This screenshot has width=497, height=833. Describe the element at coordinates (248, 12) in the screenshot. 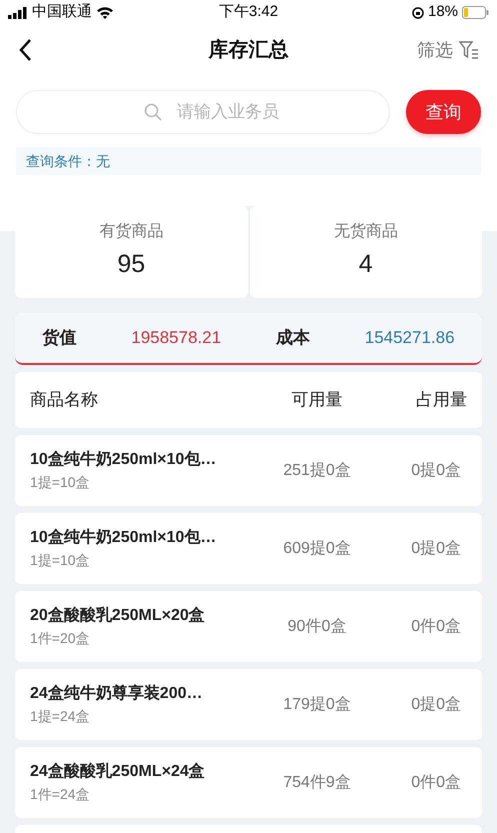

I see `status-time: 下午3:42` at that location.